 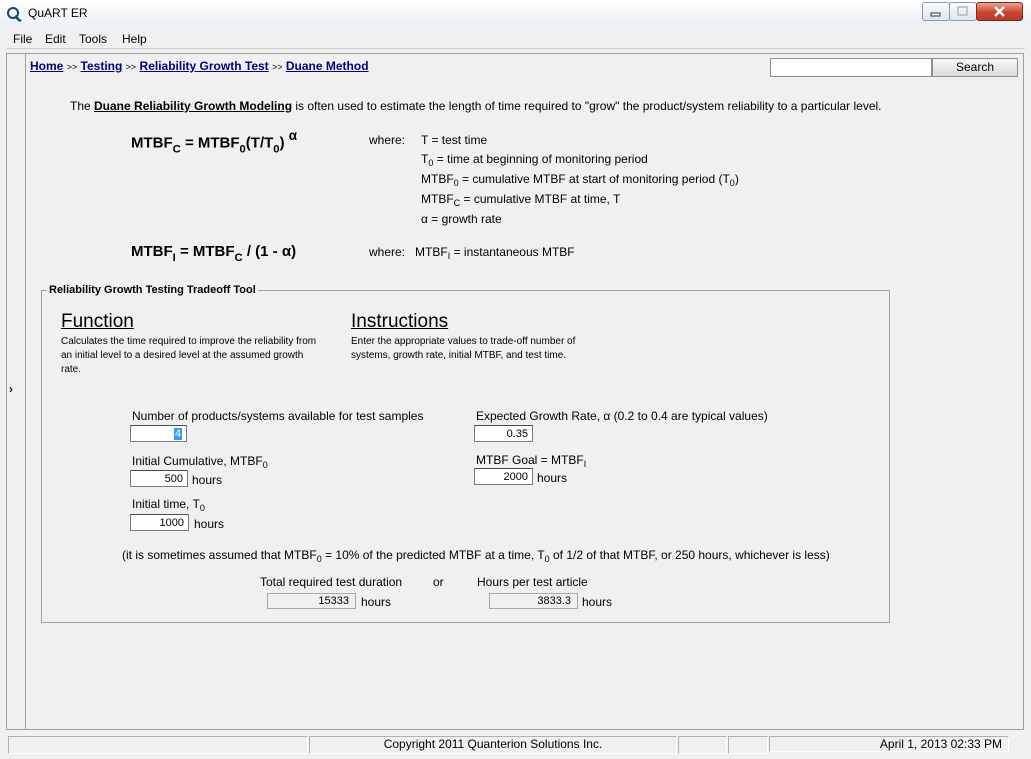 I want to click on definition-mtbfi: where: MTBFI = instantaneous MTBF, so click(x=472, y=253).